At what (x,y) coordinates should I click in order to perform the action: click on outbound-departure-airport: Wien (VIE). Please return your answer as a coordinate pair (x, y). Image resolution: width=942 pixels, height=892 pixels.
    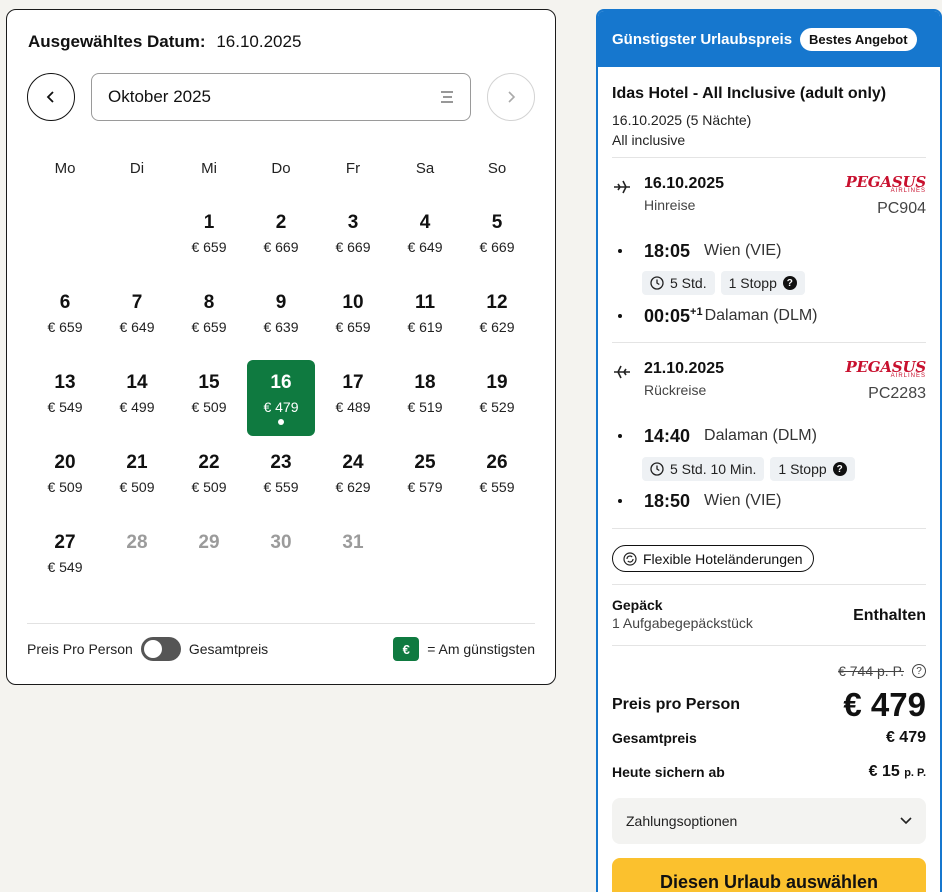
    Looking at the image, I should click on (743, 250).